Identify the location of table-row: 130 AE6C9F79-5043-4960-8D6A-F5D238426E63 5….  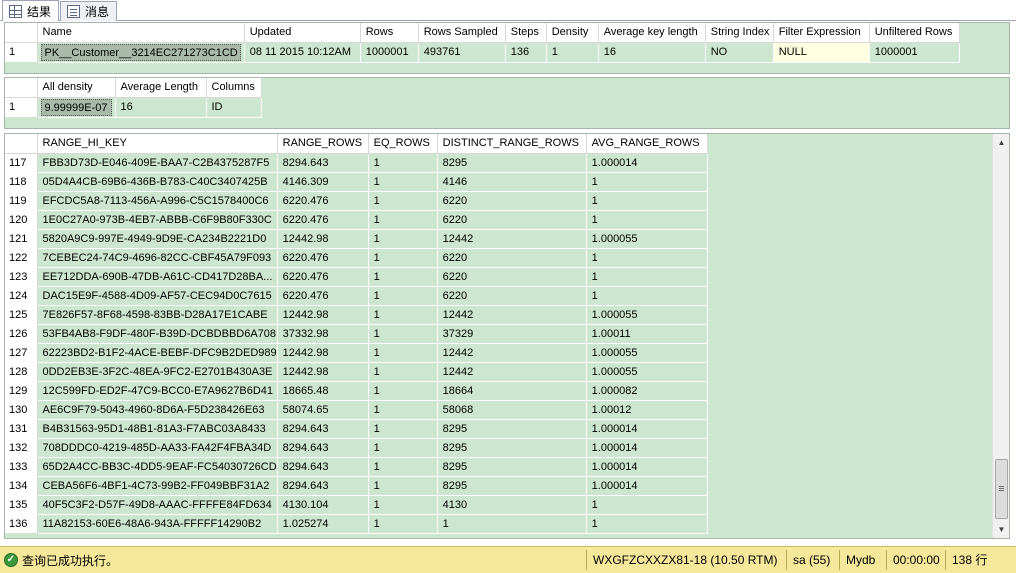
(356, 410).